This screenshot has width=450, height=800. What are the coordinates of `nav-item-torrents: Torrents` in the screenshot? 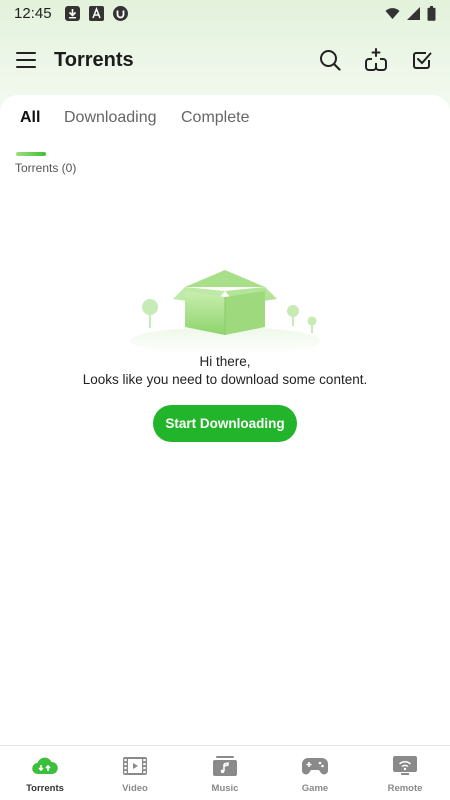 It's located at (45, 773).